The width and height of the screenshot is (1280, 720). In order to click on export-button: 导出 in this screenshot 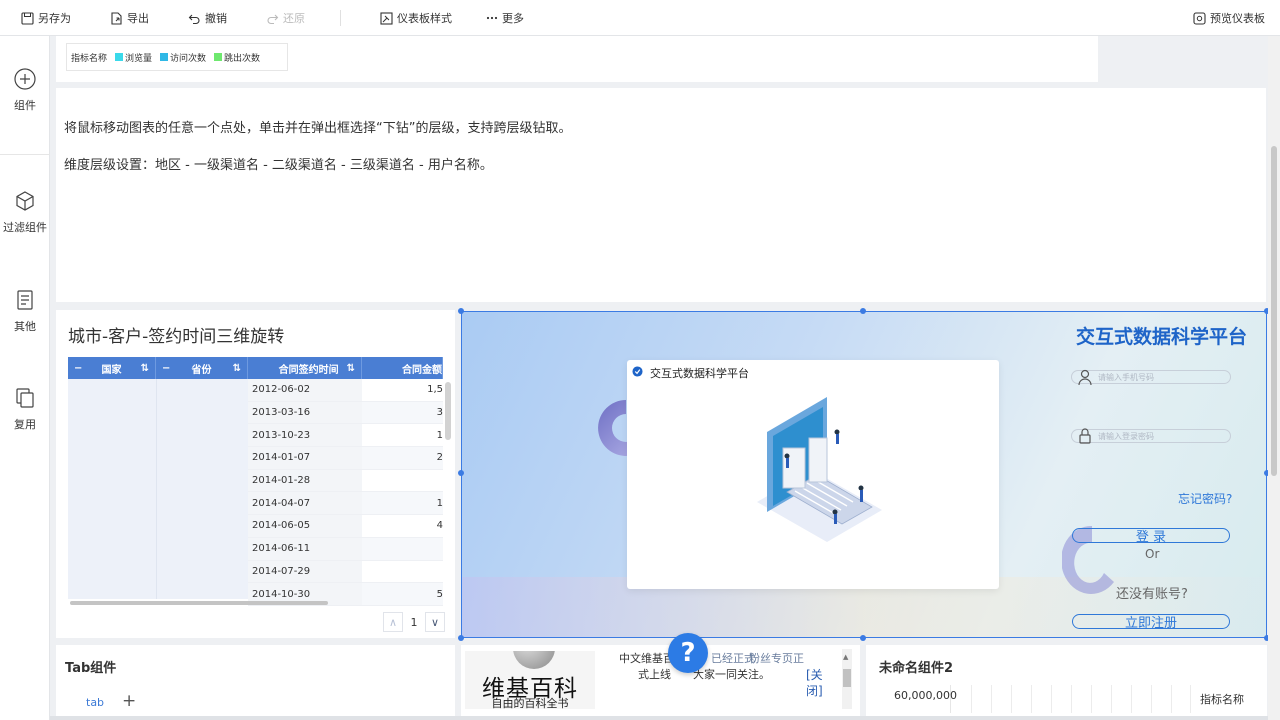, I will do `click(129, 18)`.